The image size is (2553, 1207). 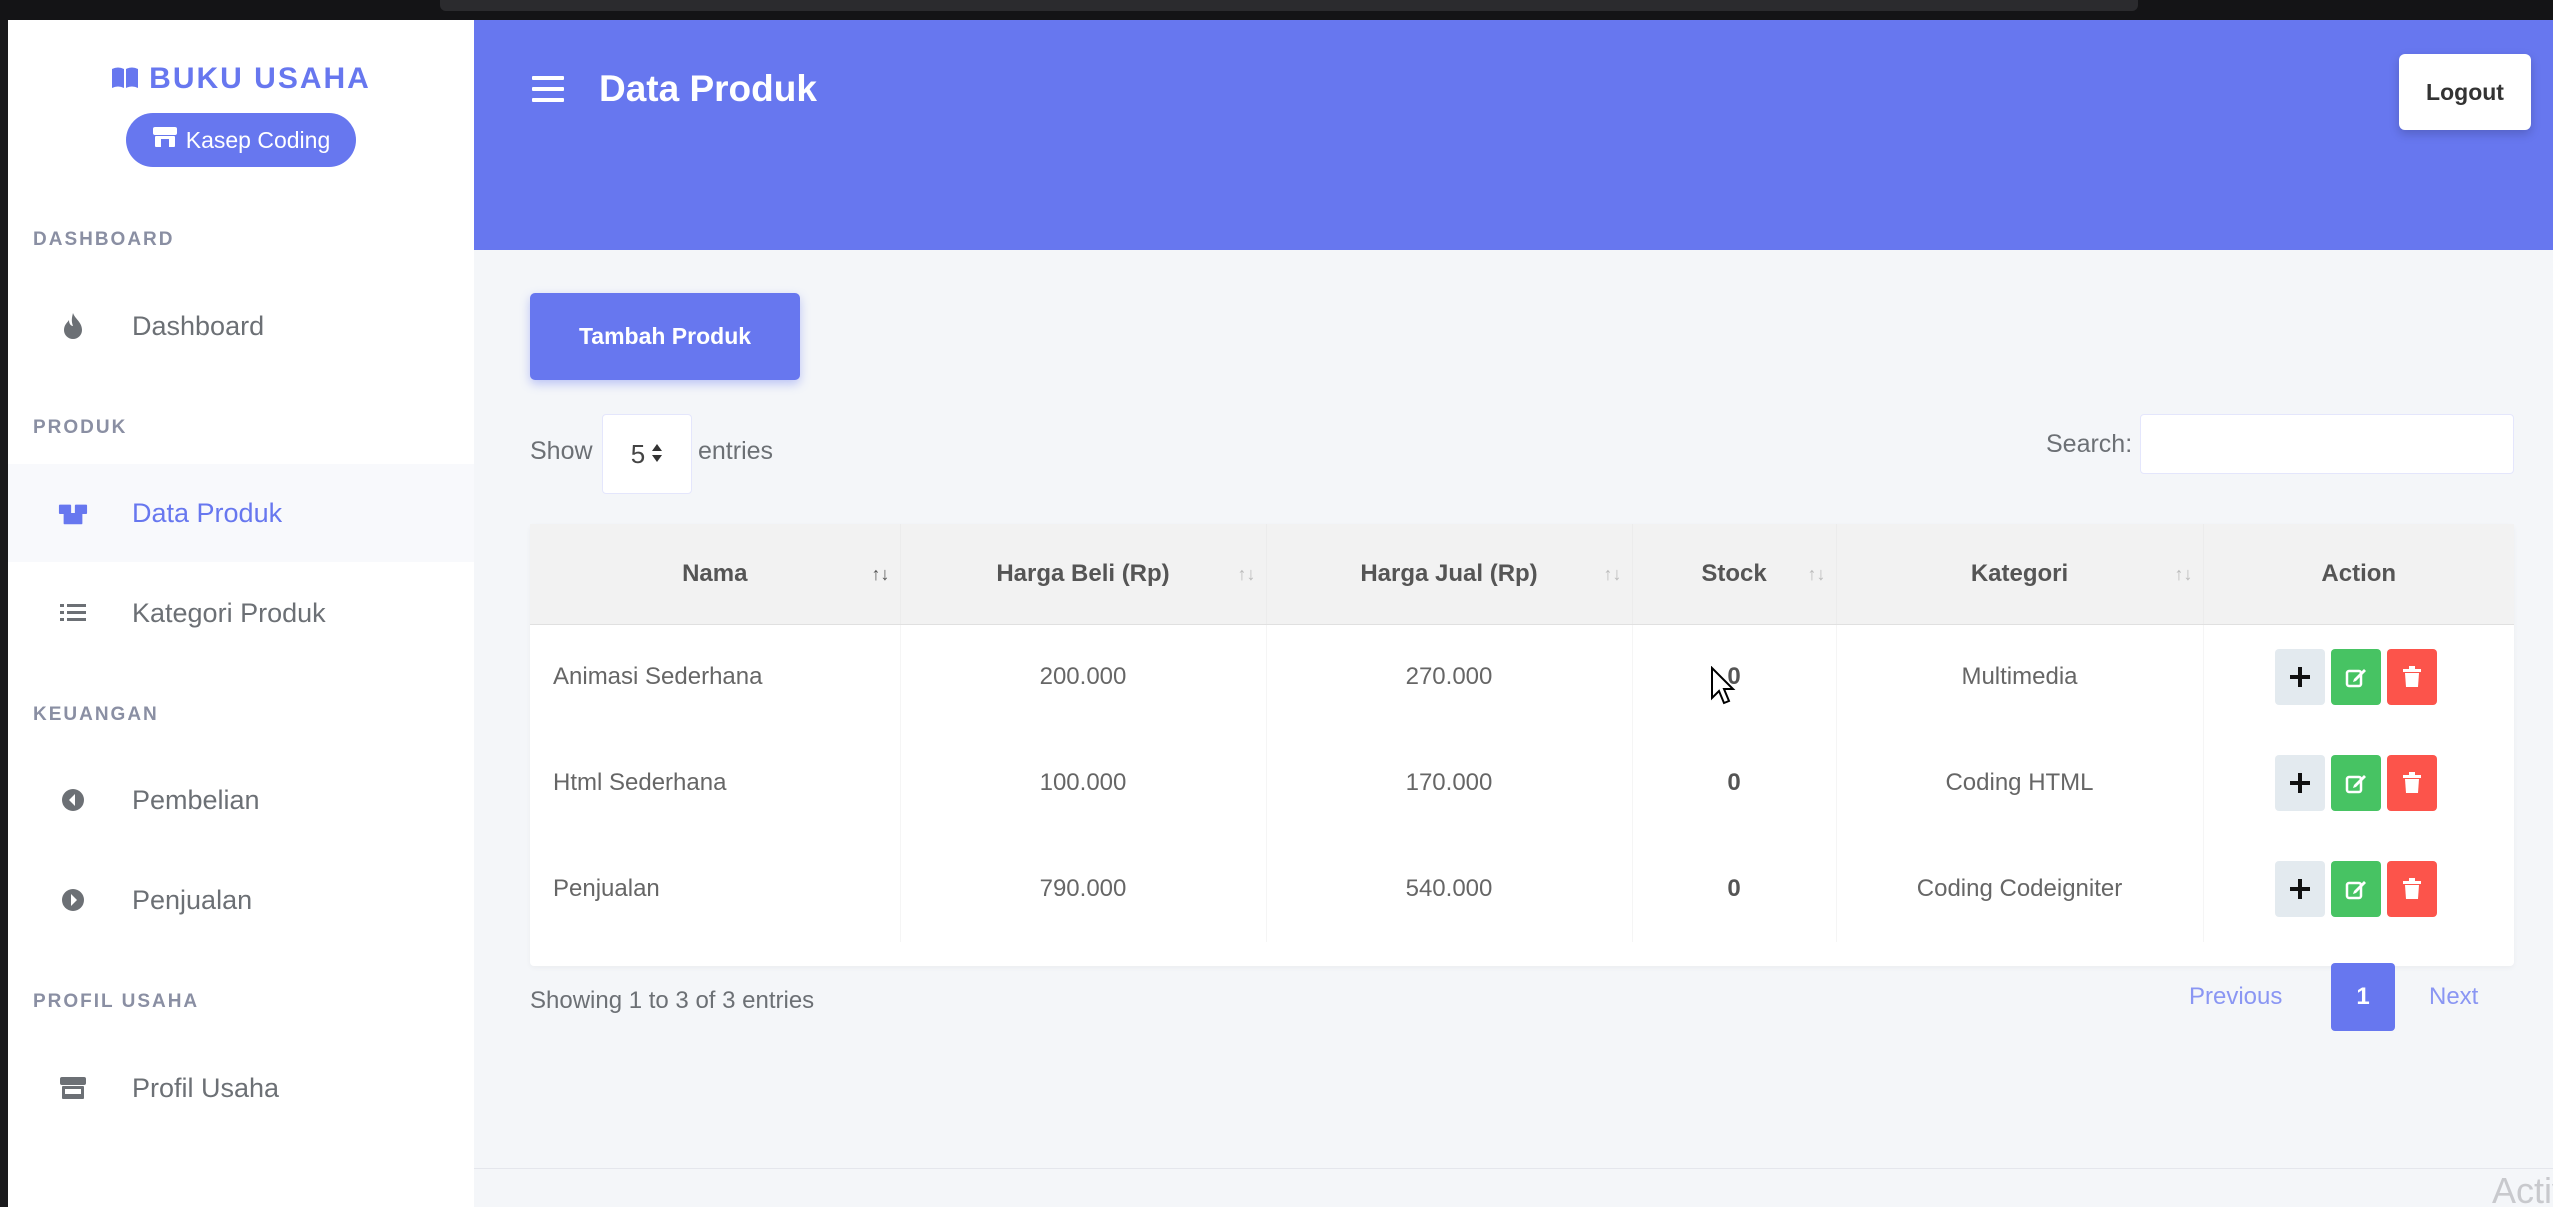 I want to click on list-icon, so click(x=73, y=613).